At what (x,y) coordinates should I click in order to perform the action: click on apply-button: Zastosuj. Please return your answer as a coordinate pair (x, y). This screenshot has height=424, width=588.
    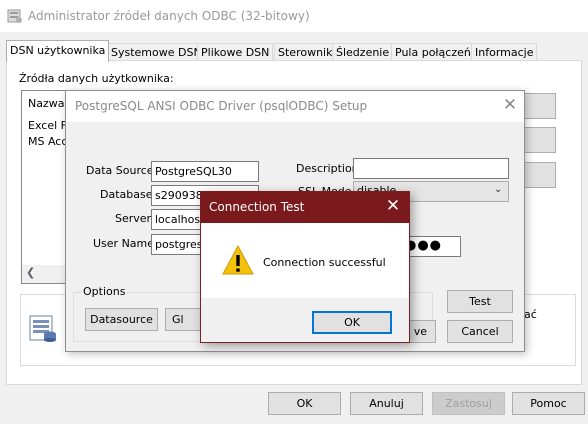
    Looking at the image, I should click on (468, 403).